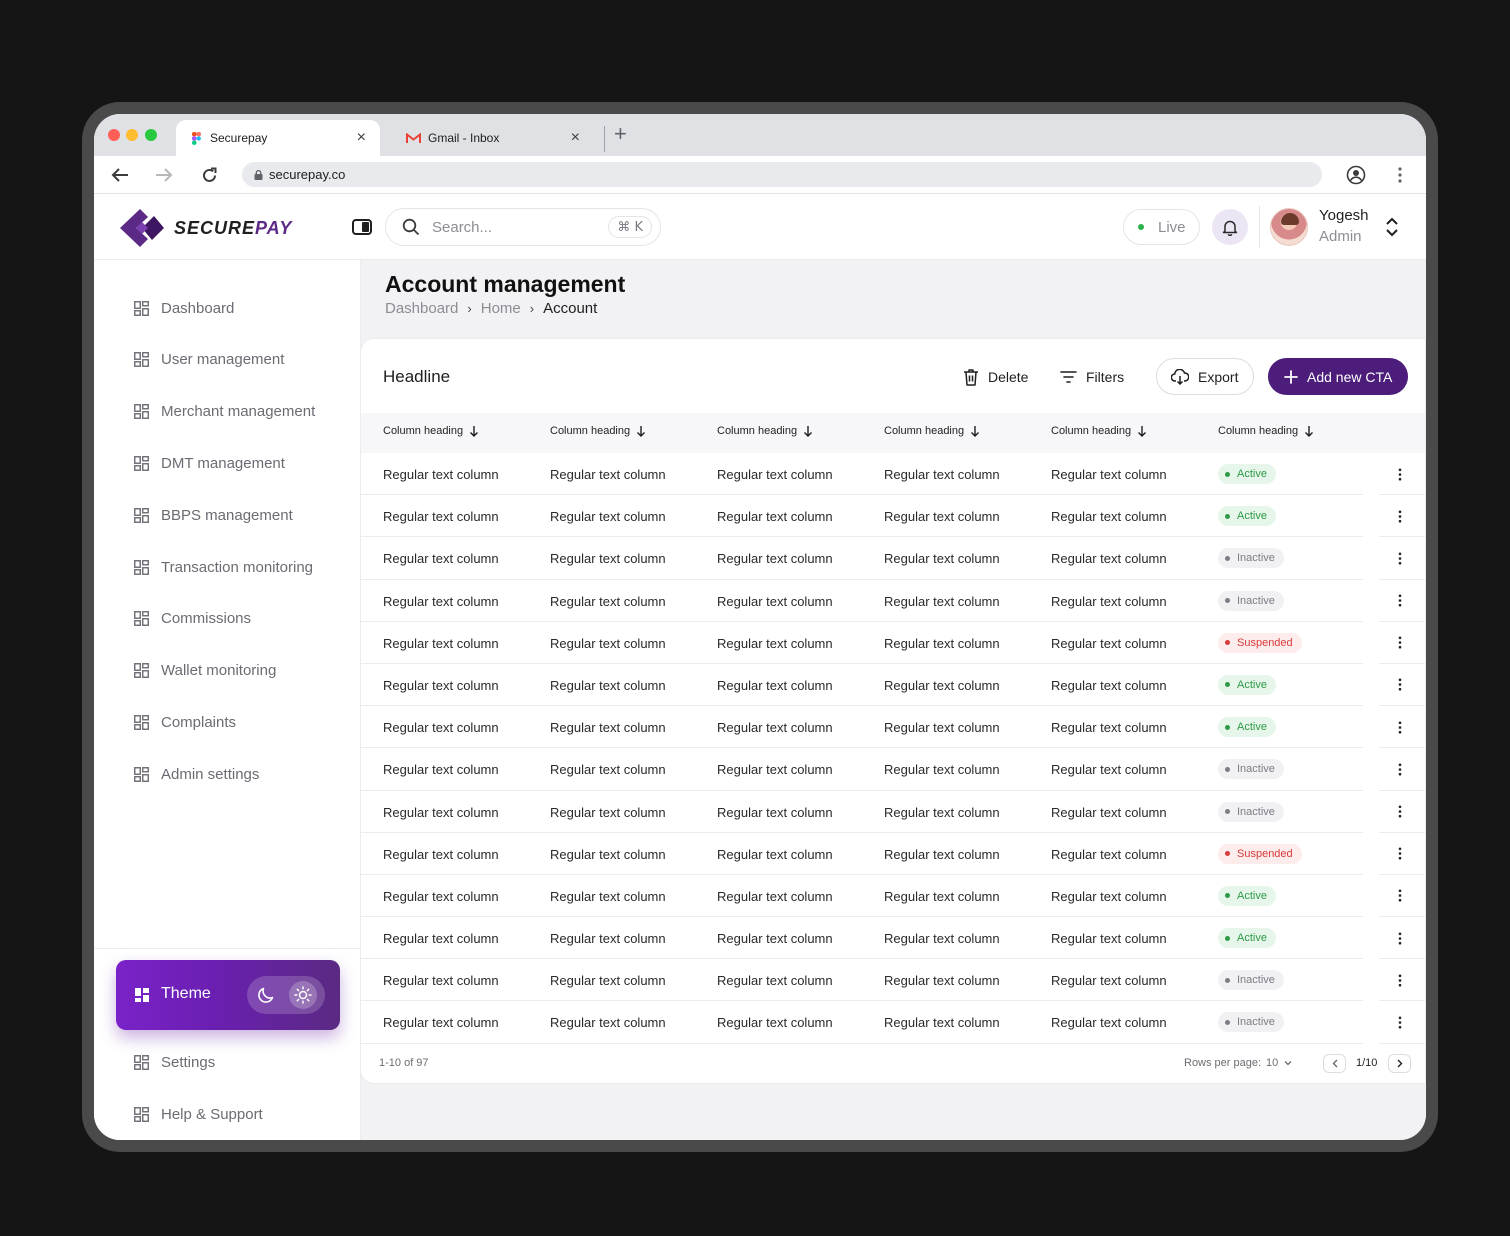  Describe the element at coordinates (196, 138) in the screenshot. I see `figma-icon` at that location.